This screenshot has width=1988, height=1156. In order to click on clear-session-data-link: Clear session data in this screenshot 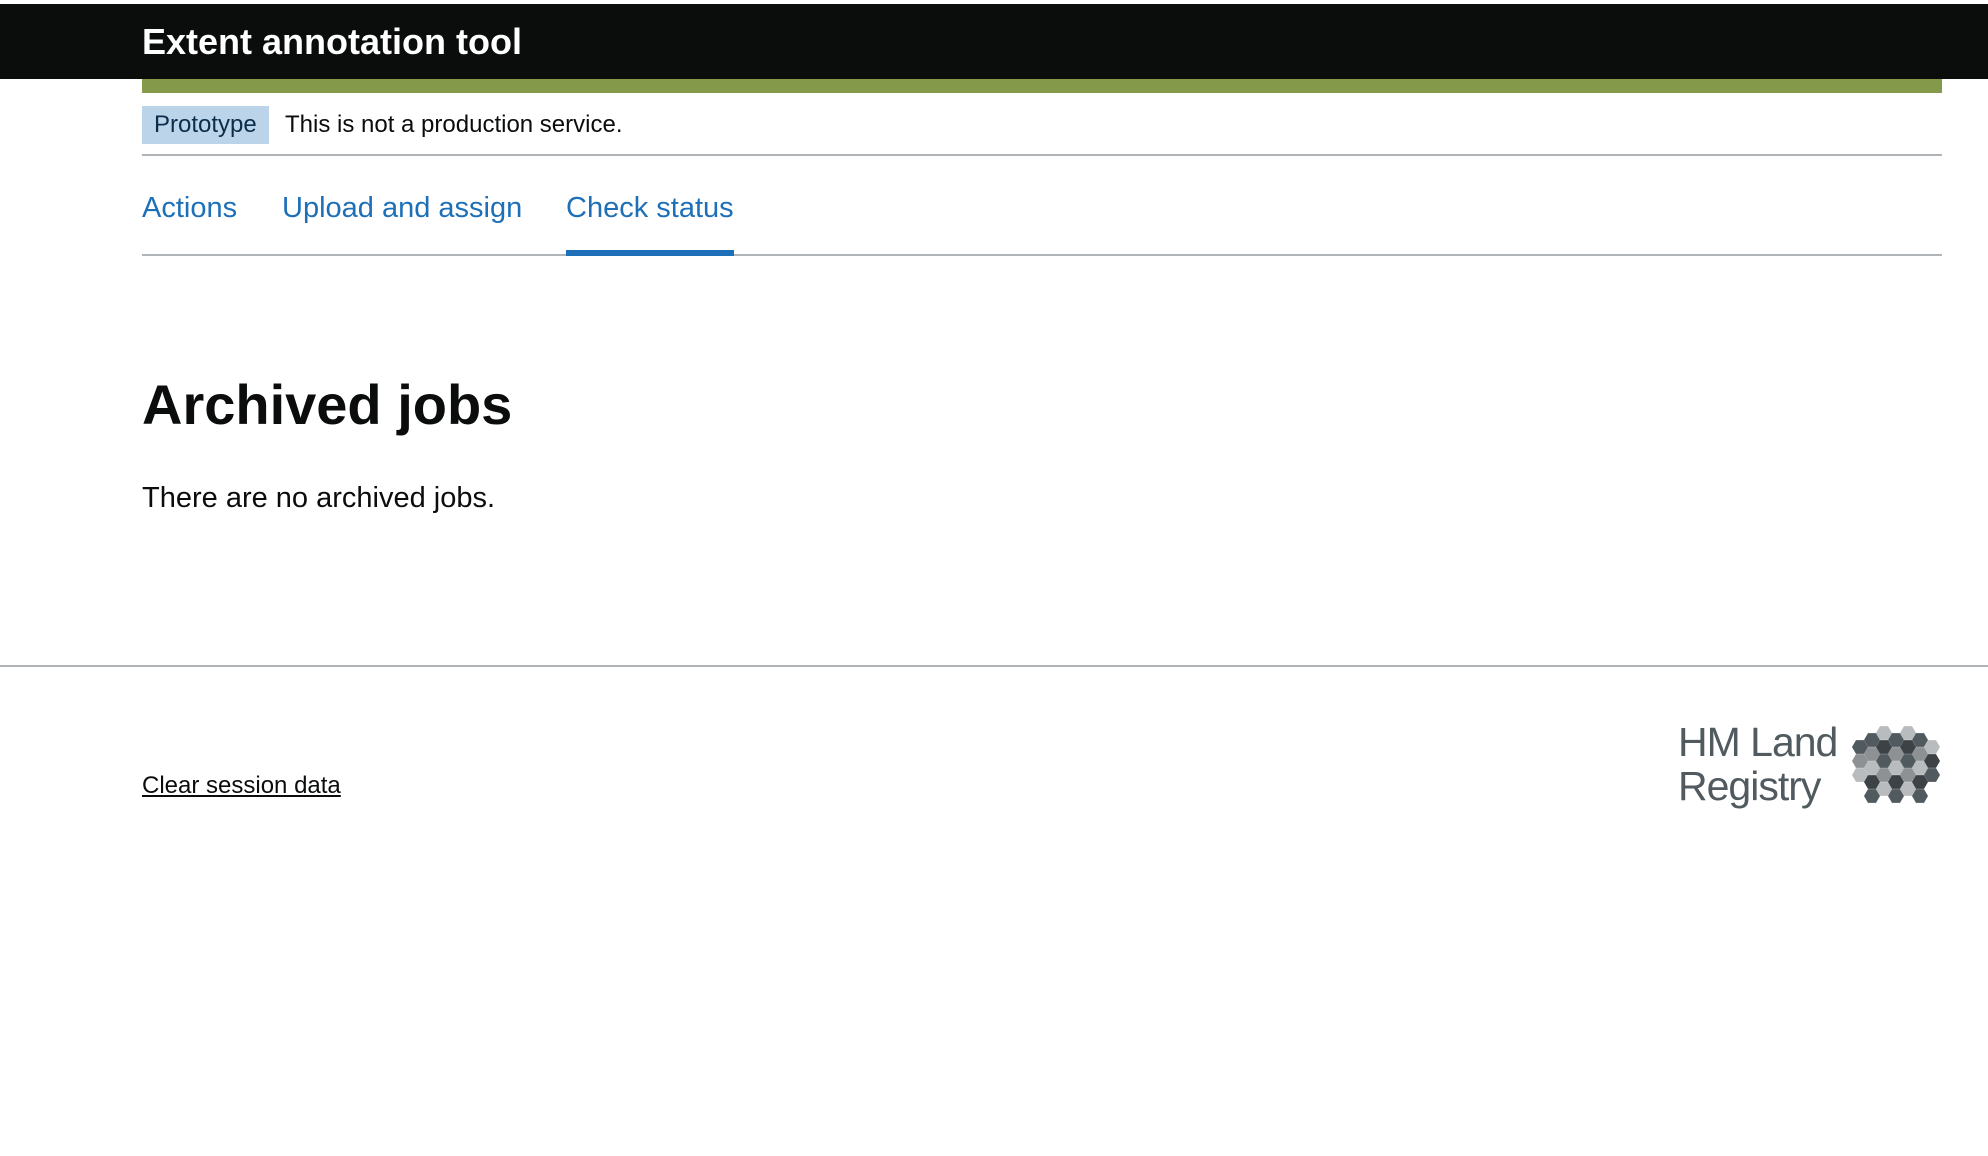, I will do `click(241, 786)`.